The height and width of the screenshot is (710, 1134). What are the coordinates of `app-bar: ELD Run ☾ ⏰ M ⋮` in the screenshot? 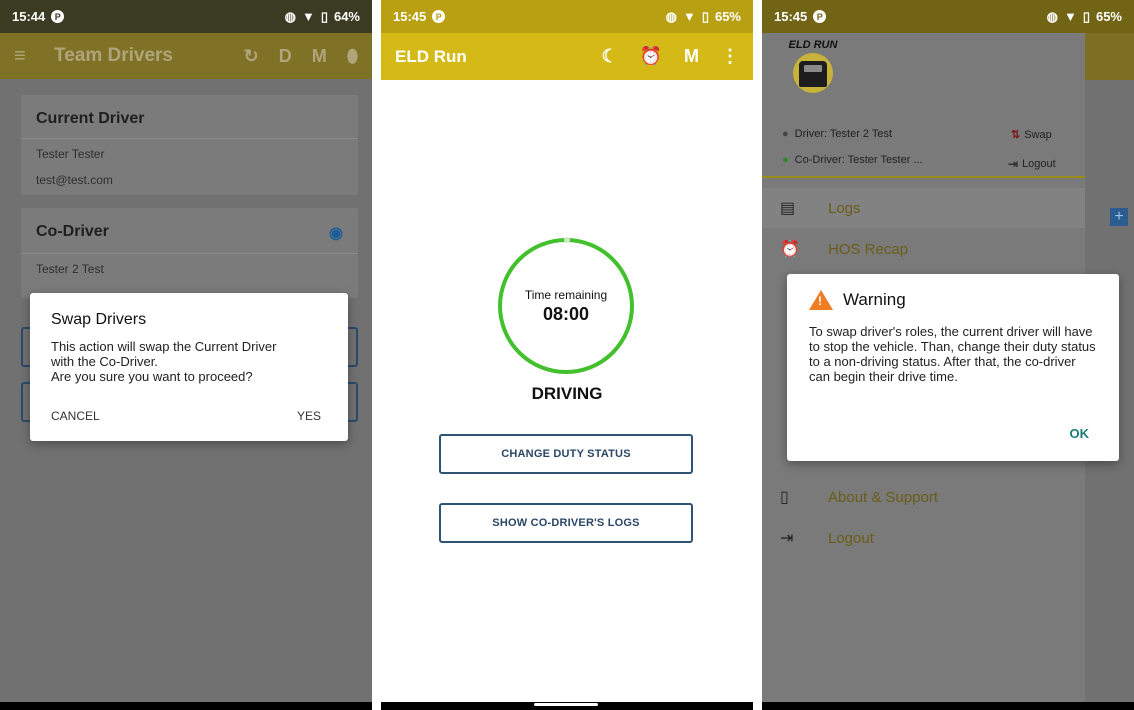 It's located at (567, 56).